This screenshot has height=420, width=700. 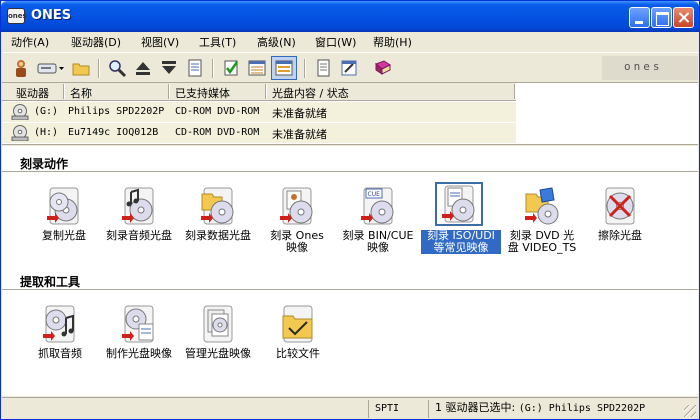 I want to click on log-icon, so click(x=195, y=68).